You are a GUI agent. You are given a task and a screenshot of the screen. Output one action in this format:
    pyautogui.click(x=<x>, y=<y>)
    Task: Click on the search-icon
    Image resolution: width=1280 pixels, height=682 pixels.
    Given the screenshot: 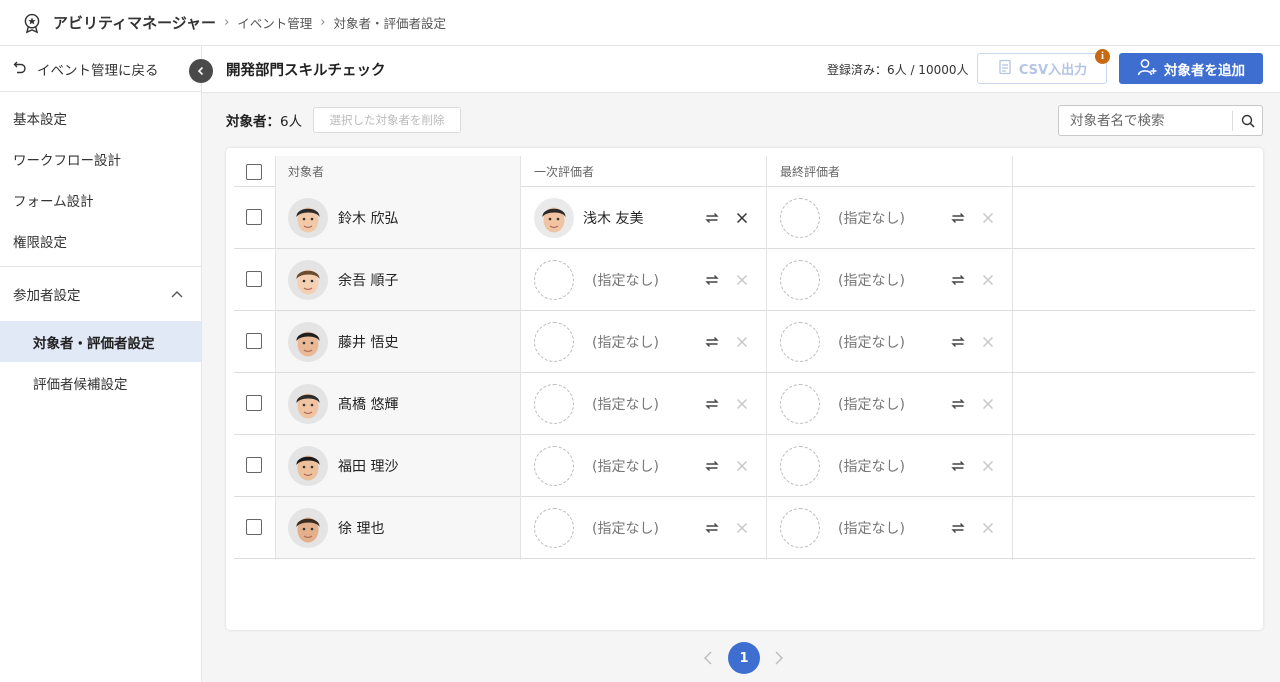 What is the action you would take?
    pyautogui.click(x=1247, y=121)
    